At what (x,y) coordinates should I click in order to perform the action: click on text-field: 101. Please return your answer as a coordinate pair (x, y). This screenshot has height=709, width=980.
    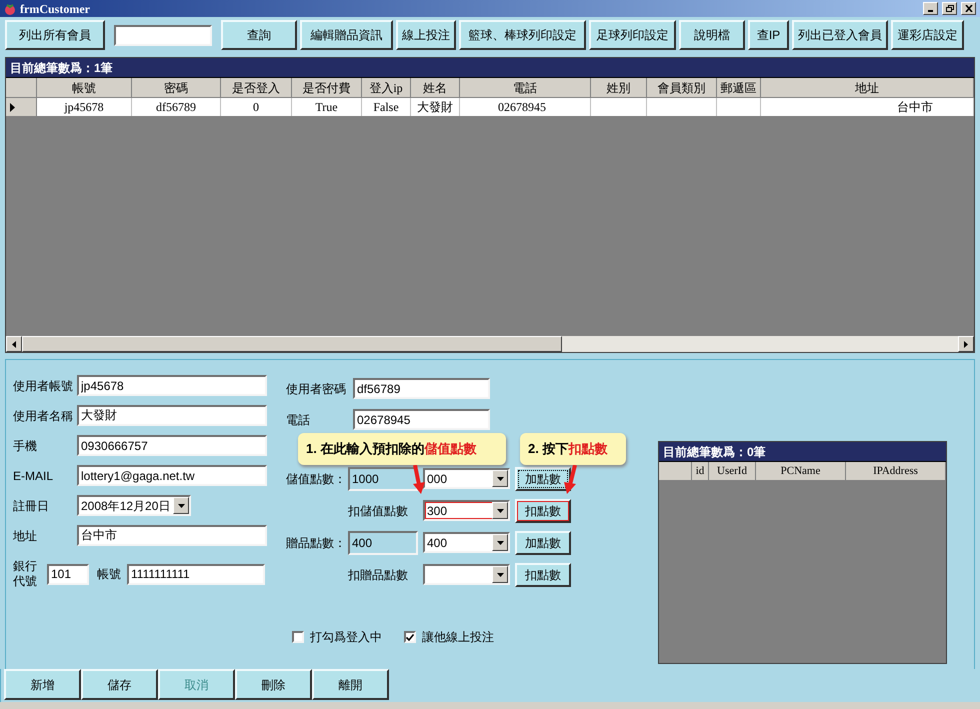
    Looking at the image, I should click on (68, 574).